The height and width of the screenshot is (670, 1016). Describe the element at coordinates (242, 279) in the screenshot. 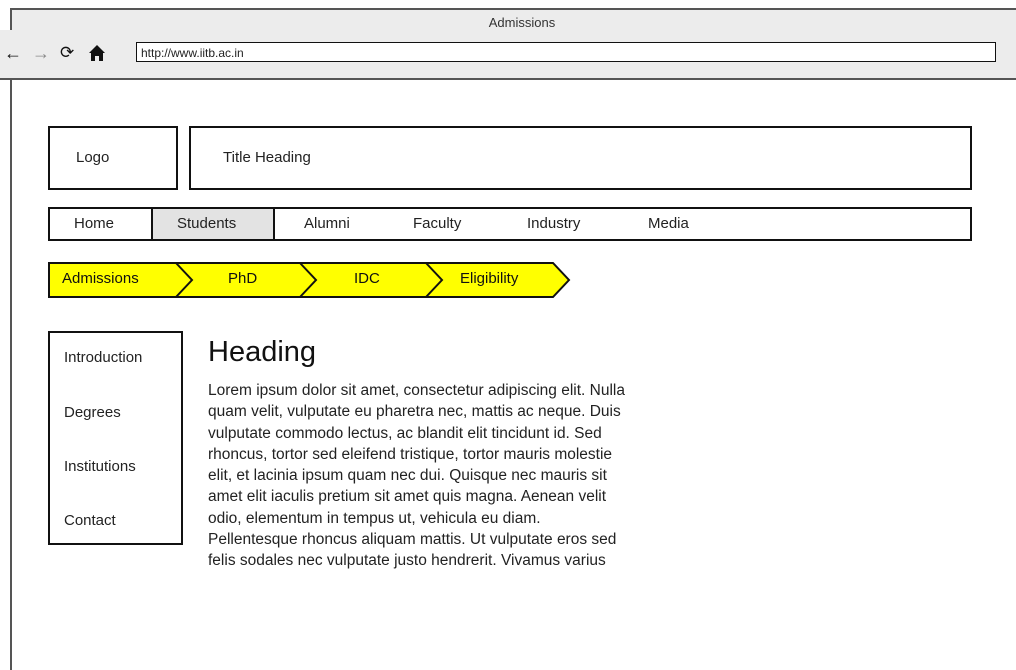

I see `breadcrumb-item-phd: PhD` at that location.